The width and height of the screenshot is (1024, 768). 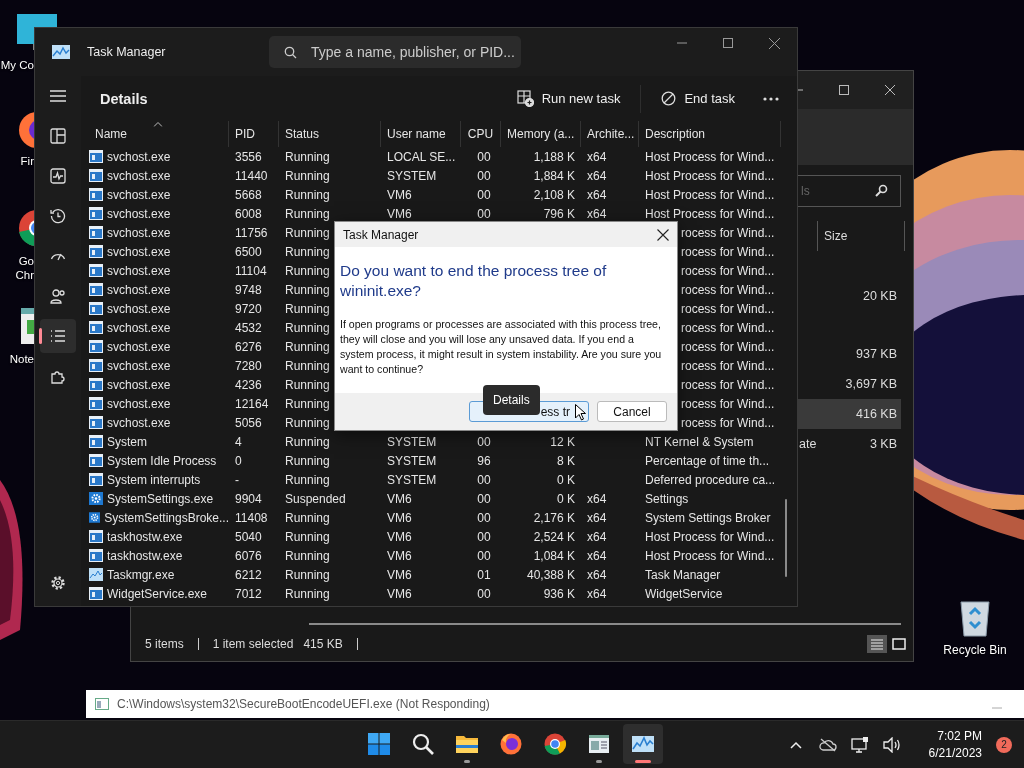 What do you see at coordinates (96, 498) in the screenshot?
I see `gear-icon` at bounding box center [96, 498].